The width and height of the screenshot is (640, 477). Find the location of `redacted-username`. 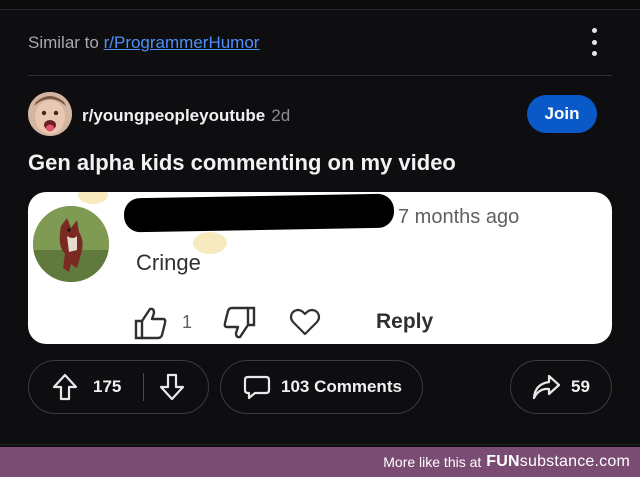

redacted-username is located at coordinates (259, 213).